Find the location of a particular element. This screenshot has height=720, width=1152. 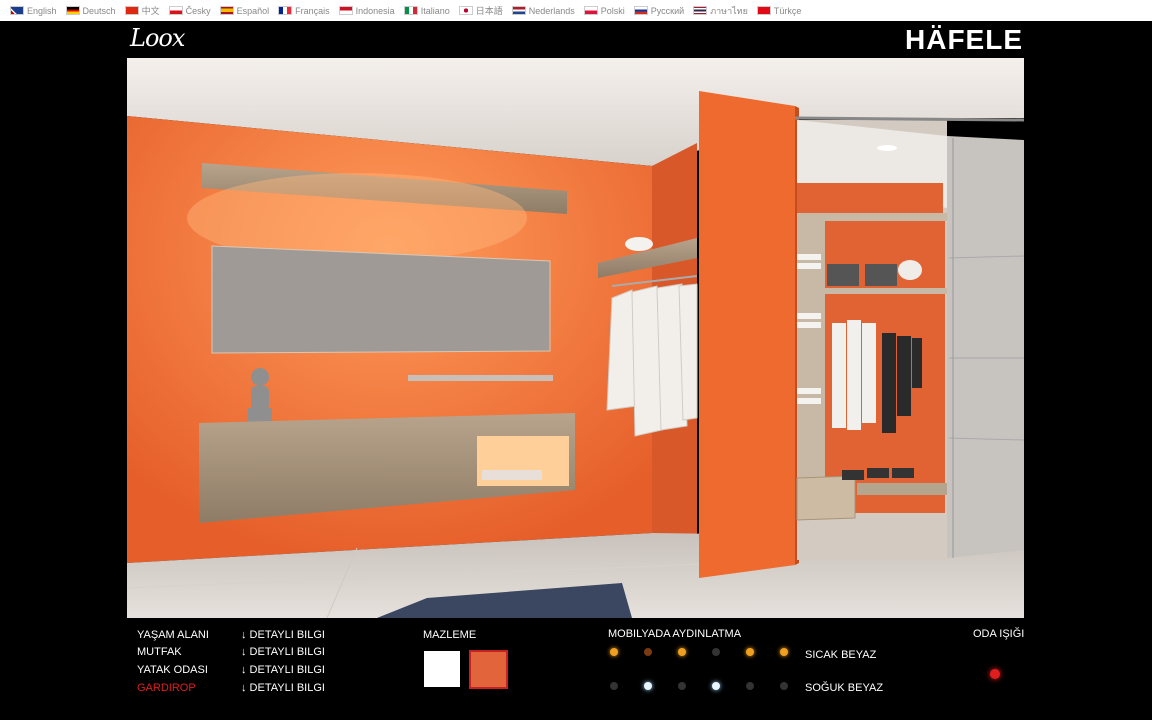

language-label: Español is located at coordinates (253, 10).